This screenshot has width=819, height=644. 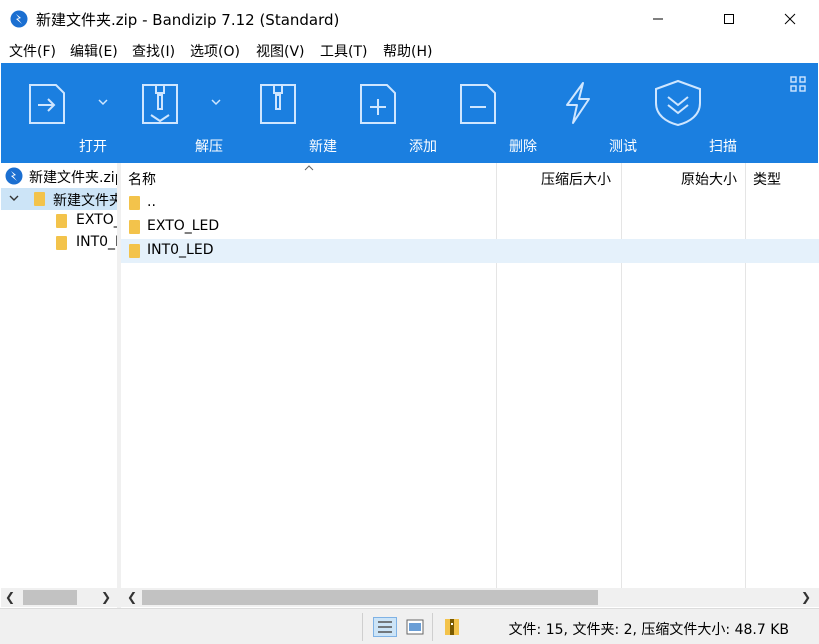 What do you see at coordinates (478, 104) in the screenshot?
I see `delete-icon` at bounding box center [478, 104].